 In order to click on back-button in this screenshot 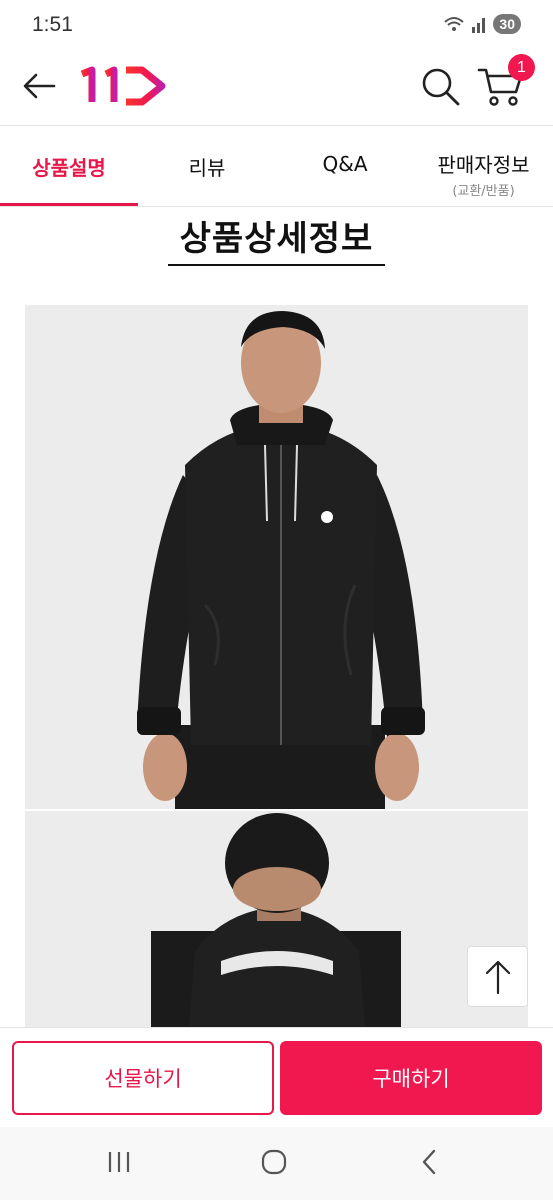, I will do `click(40, 86)`.